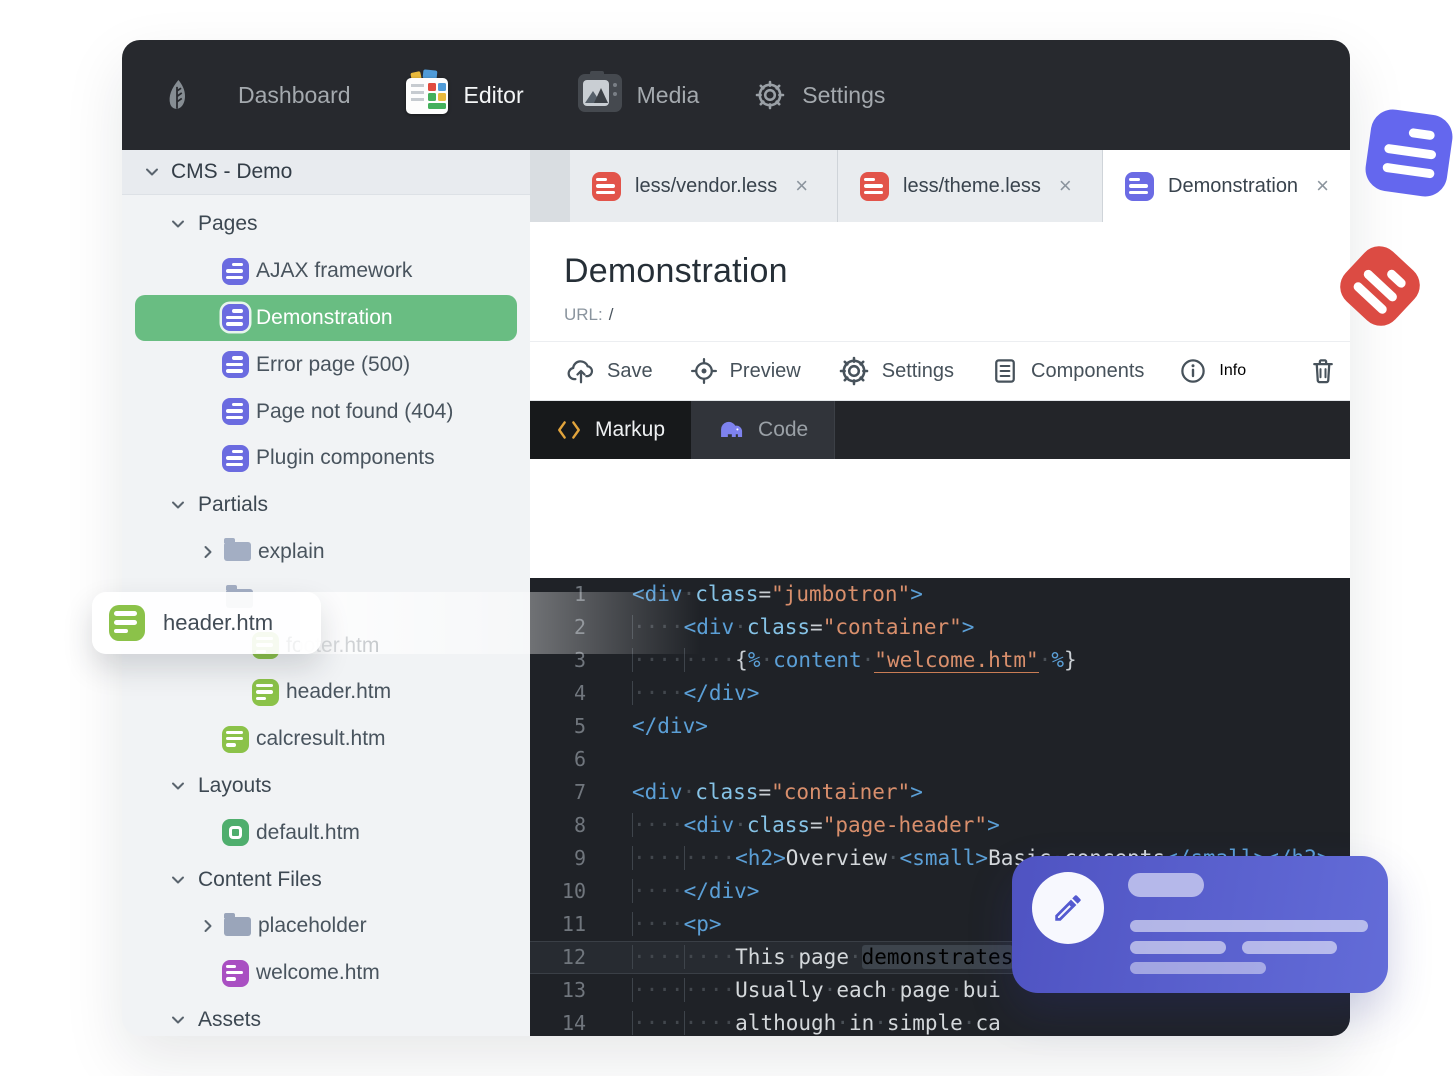 Image resolution: width=1454 pixels, height=1076 pixels. Describe the element at coordinates (550, 186) in the screenshot. I see `tabstrip-spacer` at that location.